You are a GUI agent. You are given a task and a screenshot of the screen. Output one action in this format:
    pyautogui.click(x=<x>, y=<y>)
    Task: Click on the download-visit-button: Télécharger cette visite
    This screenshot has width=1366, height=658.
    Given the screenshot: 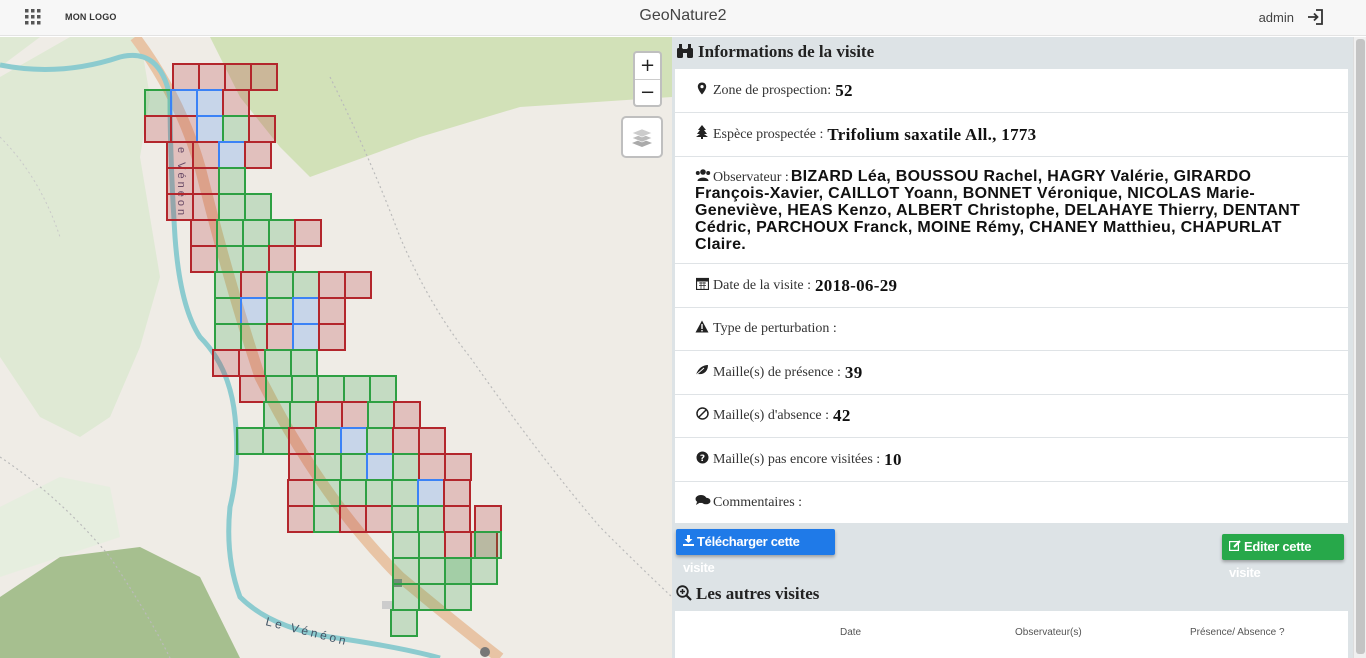 What is the action you would take?
    pyautogui.click(x=755, y=552)
    